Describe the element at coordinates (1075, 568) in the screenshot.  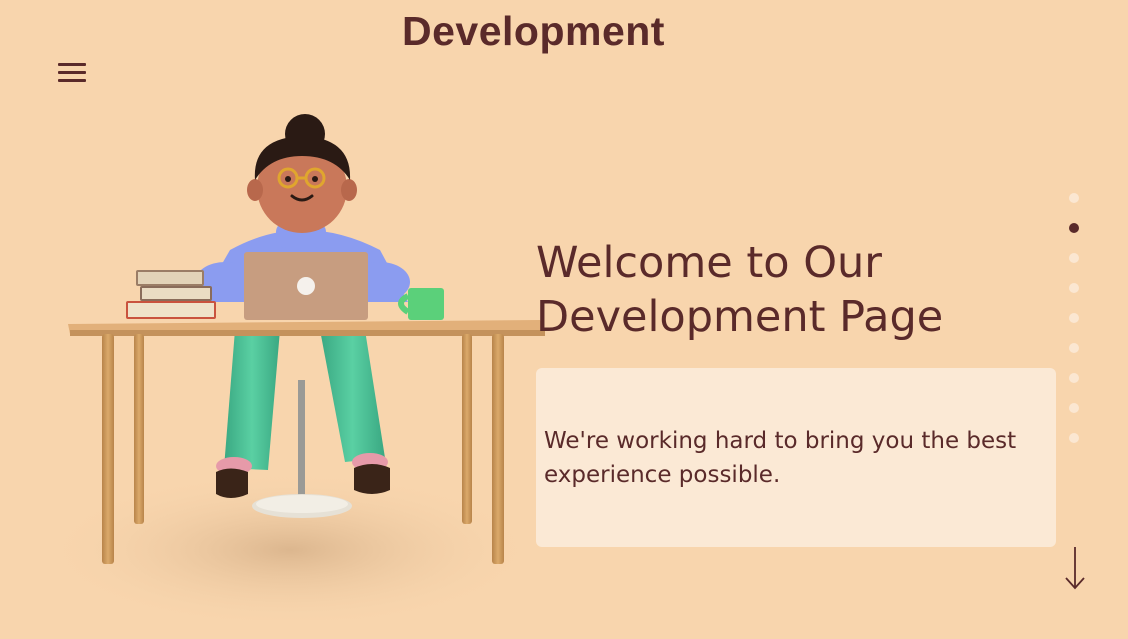
I see `arrow-down-icon` at that location.